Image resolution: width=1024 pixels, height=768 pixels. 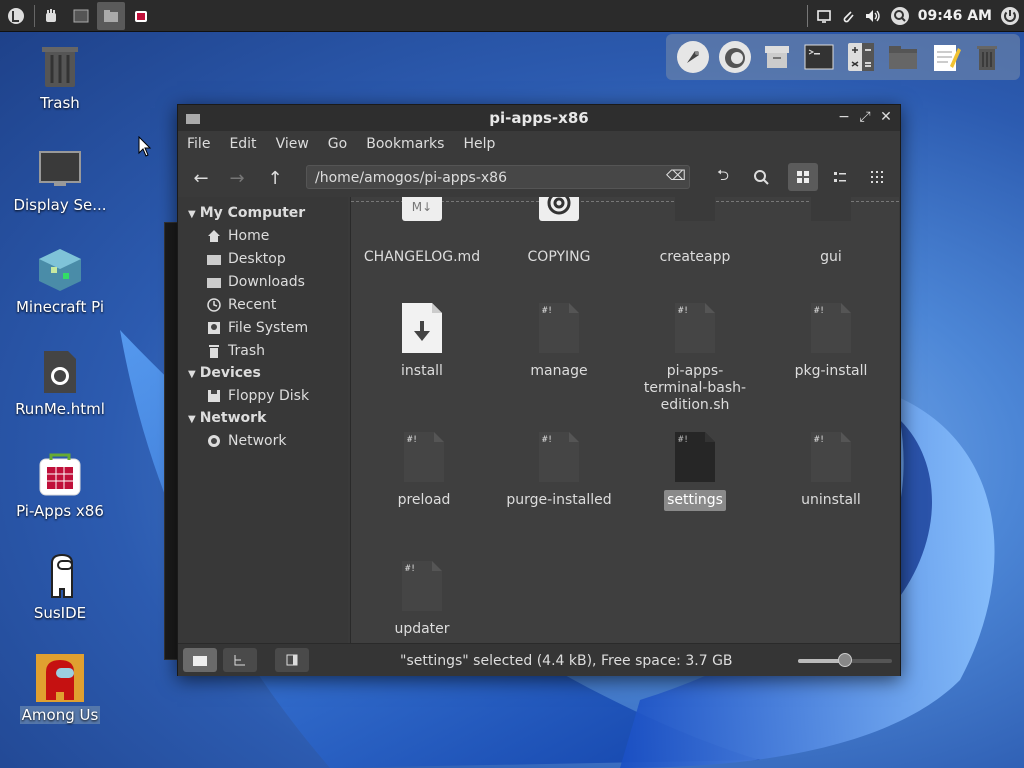 What do you see at coordinates (819, 57) in the screenshot?
I see `dock-terminal` at bounding box center [819, 57].